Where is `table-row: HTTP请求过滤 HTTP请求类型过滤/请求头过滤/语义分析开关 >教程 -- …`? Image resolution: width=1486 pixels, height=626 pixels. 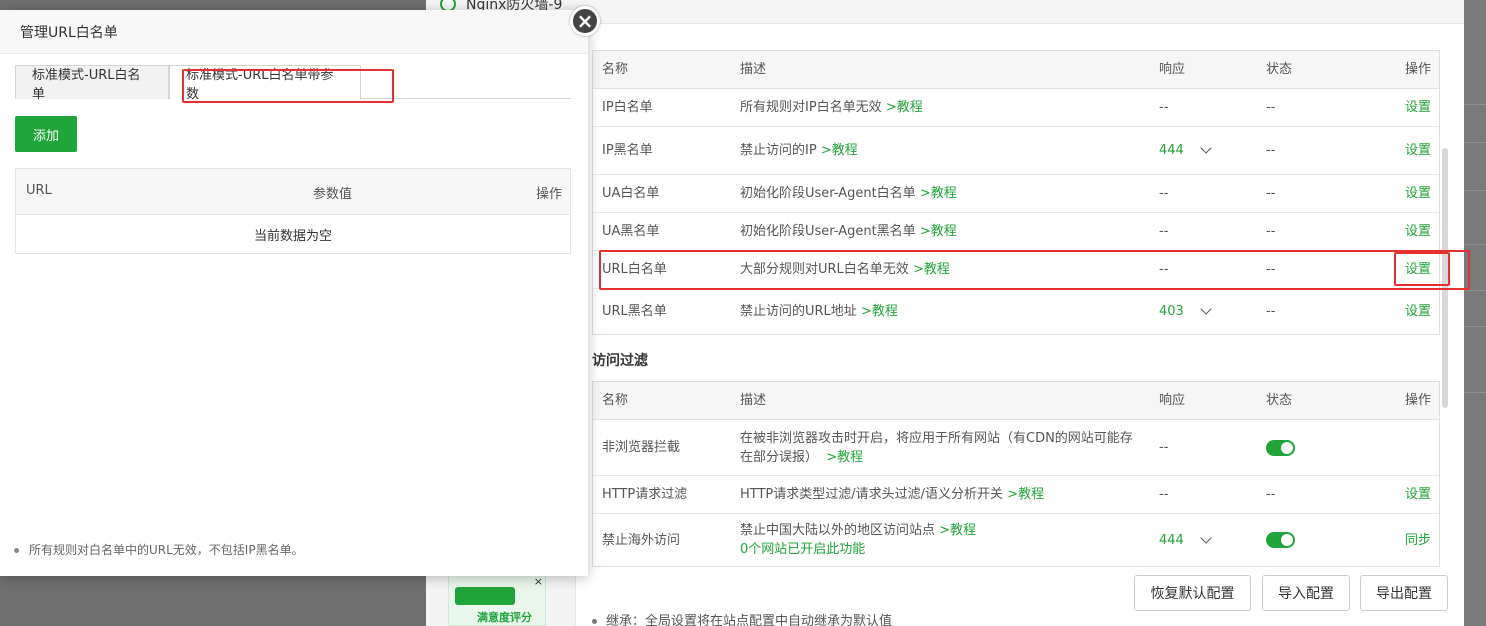 table-row: HTTP请求过滤 HTTP请求类型过滤/请求头过滤/语义分析开关 >教程 -- … is located at coordinates (1016, 495).